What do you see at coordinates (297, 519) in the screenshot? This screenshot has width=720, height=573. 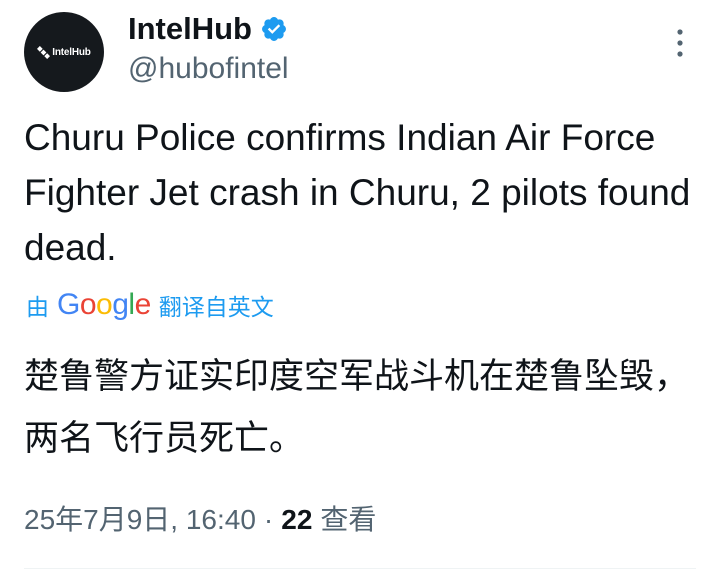 I see `views-count: 22` at bounding box center [297, 519].